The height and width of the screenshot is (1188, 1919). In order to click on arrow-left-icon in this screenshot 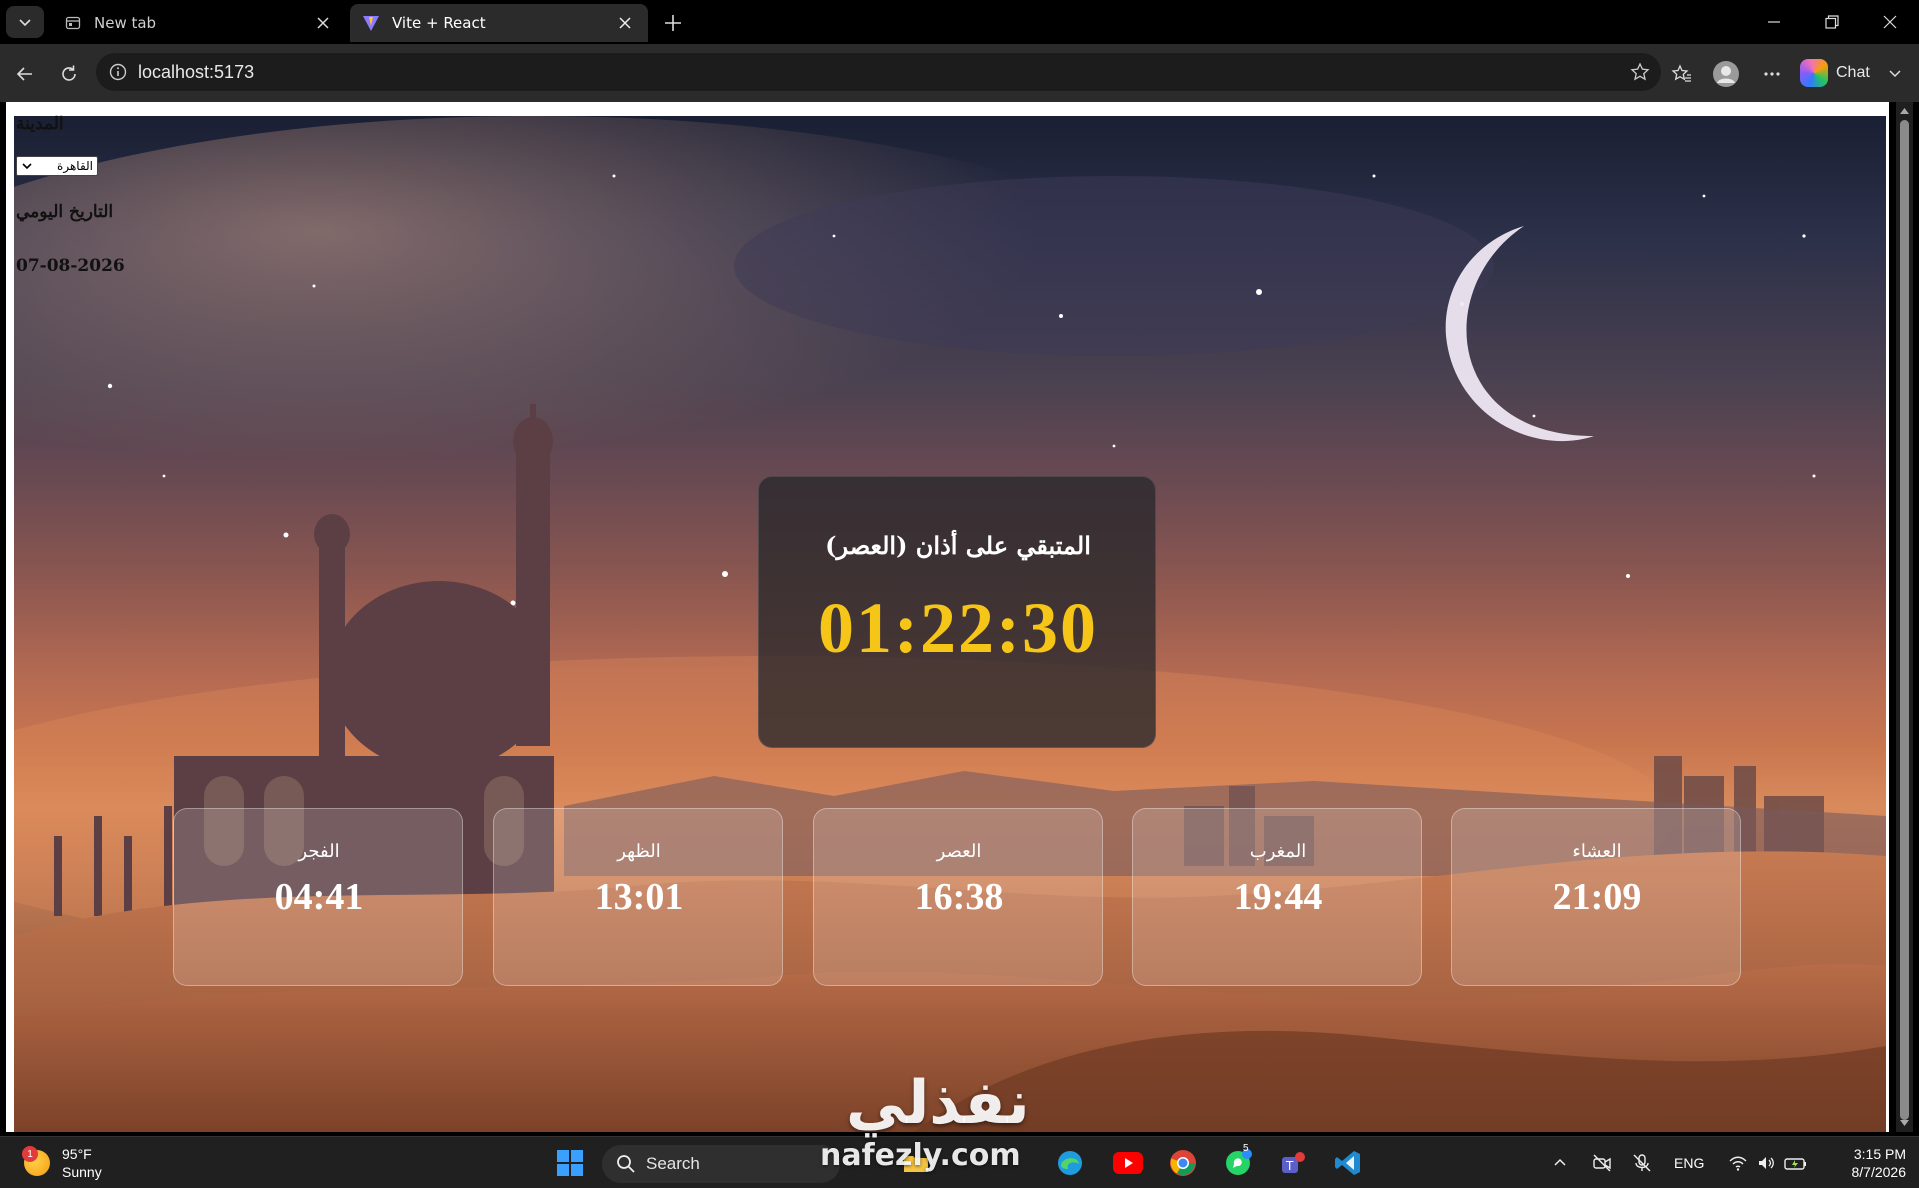, I will do `click(24, 74)`.